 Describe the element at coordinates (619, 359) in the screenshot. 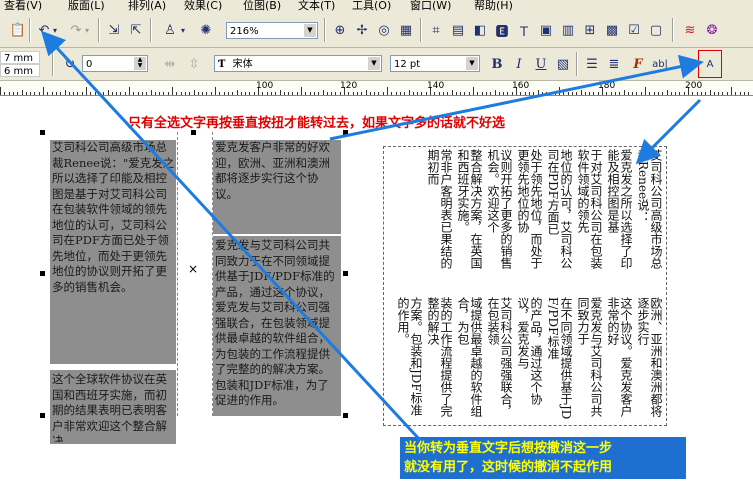

I see `vertical-text-column: 这个协议。爱克发客户非常的好` at that location.